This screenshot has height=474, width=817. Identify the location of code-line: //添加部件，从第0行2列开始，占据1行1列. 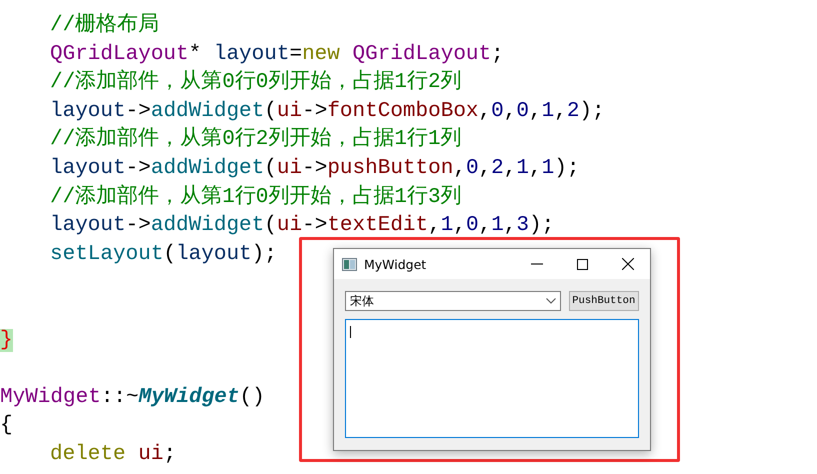
(256, 140).